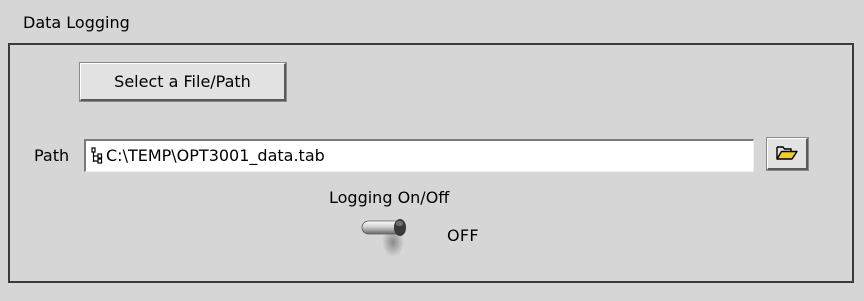 The image size is (864, 301). Describe the element at coordinates (183, 82) in the screenshot. I see `select-file-path-button: Select a File/Path` at that location.